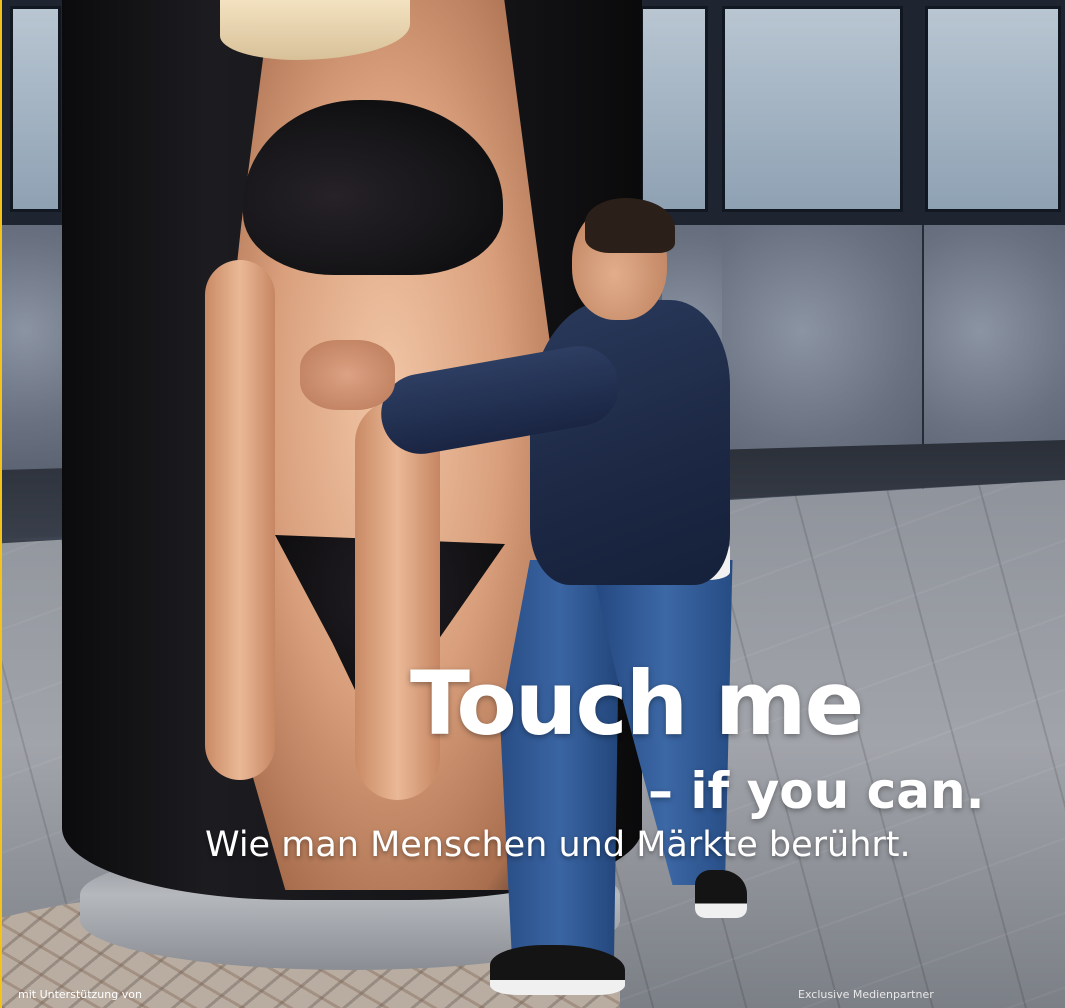 The height and width of the screenshot is (1008, 1065). What do you see at coordinates (630, 442) in the screenshot?
I see `man-denim-jacket` at bounding box center [630, 442].